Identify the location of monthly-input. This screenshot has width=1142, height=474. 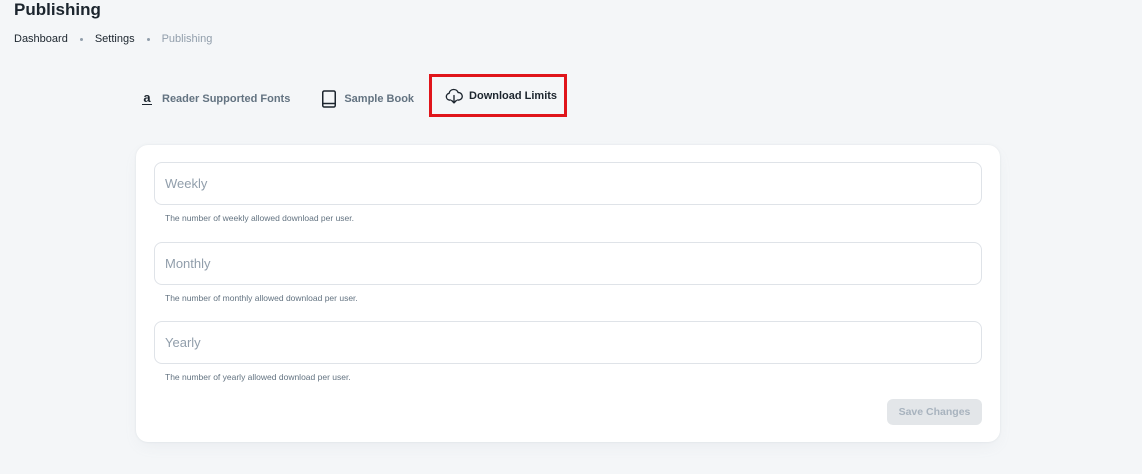
(568, 263).